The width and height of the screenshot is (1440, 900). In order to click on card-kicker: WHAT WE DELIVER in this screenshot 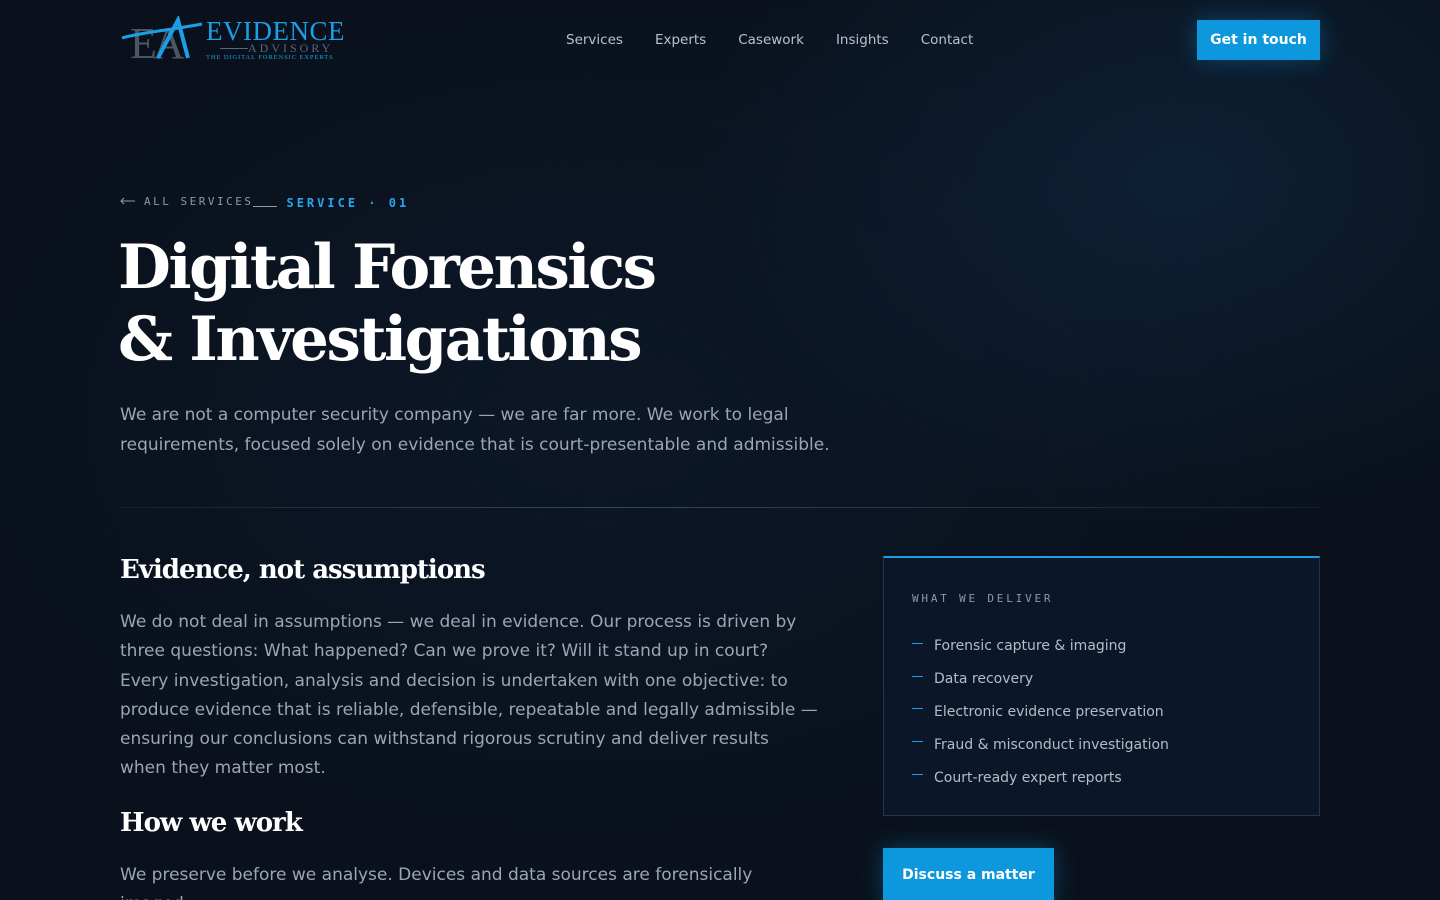, I will do `click(983, 598)`.